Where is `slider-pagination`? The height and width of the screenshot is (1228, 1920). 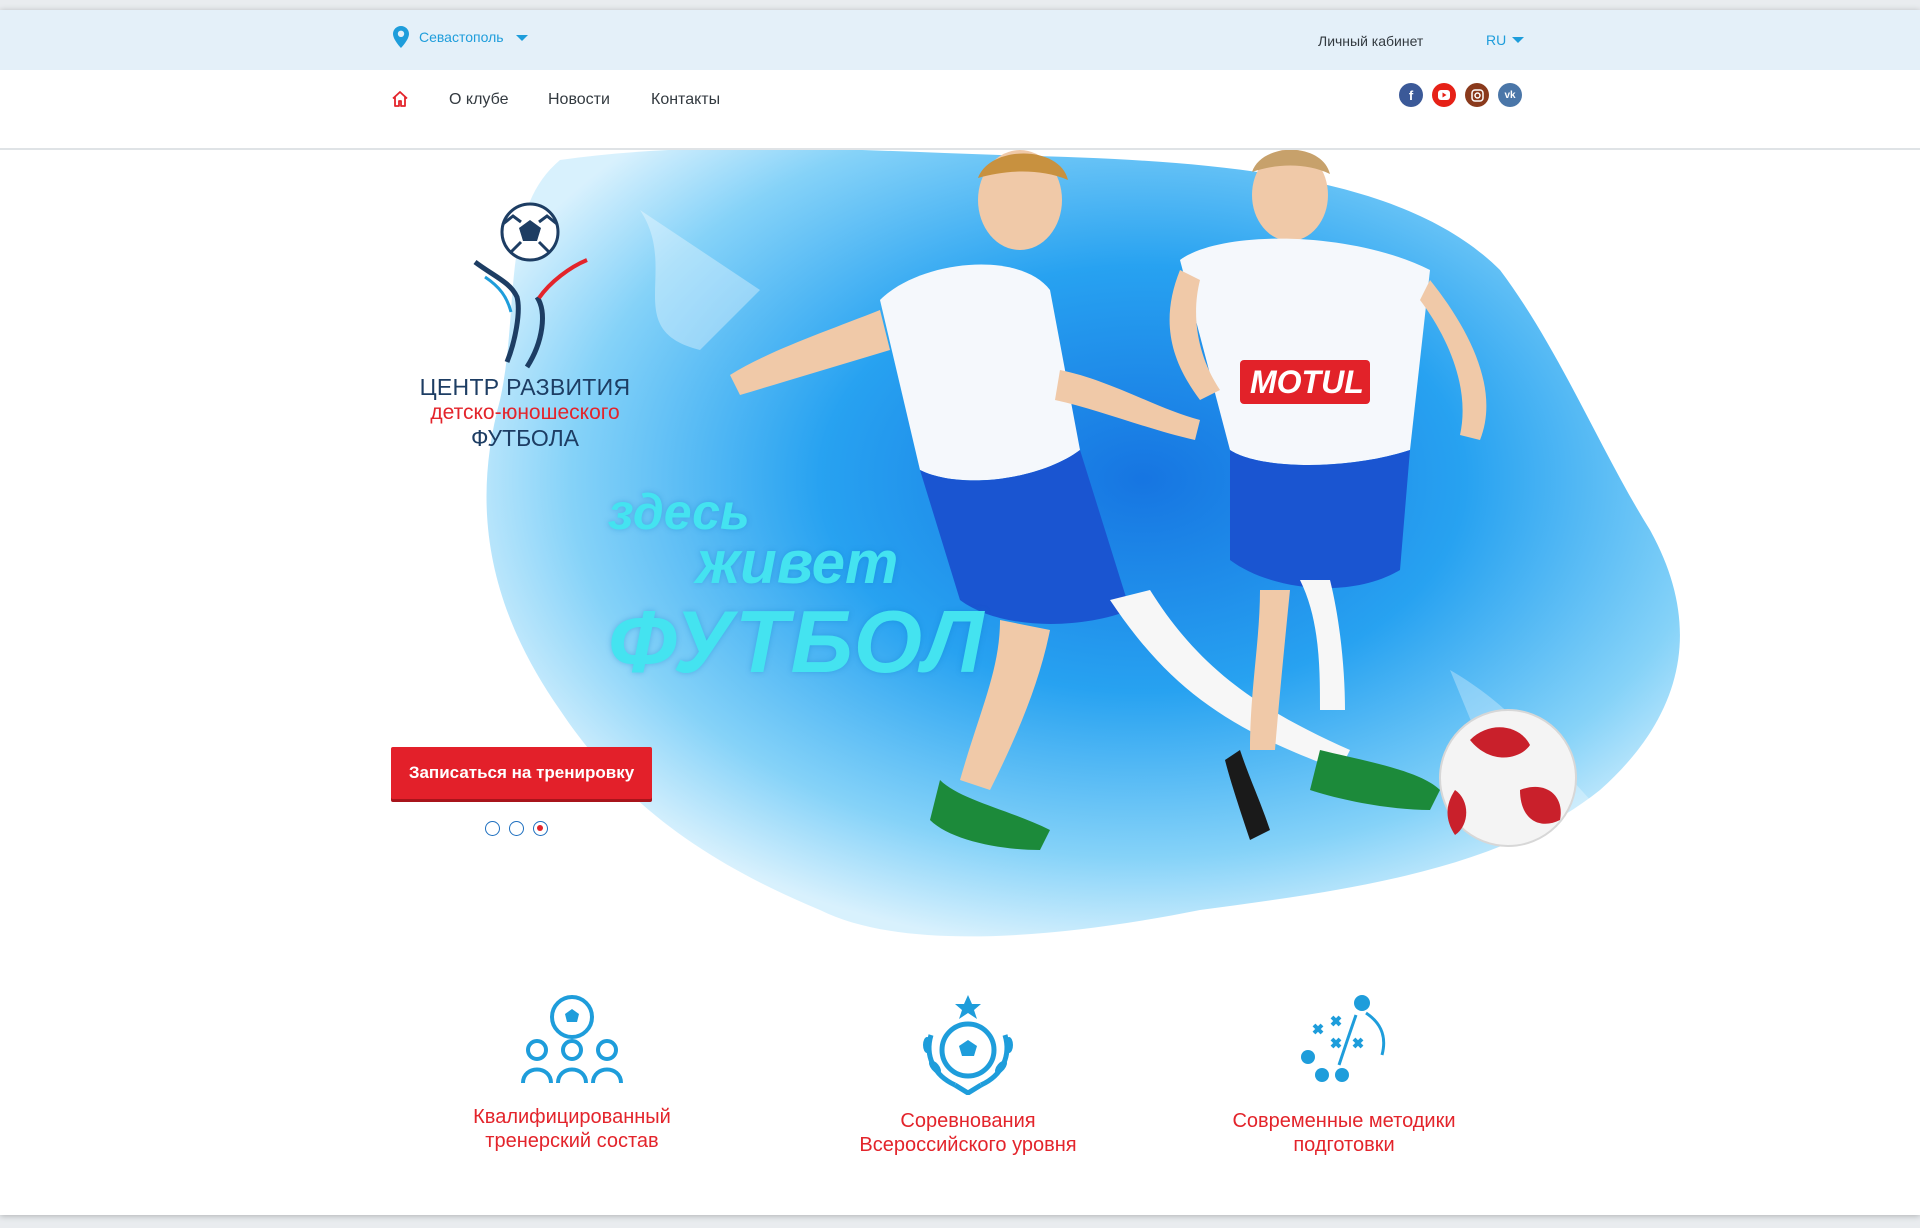 slider-pagination is located at coordinates (516, 828).